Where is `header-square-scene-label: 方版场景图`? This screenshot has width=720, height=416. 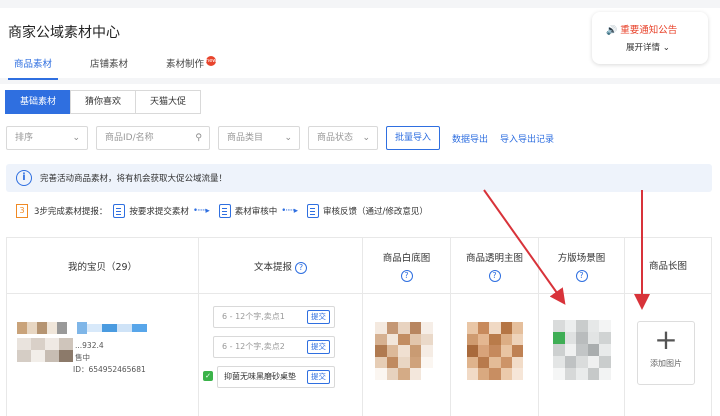 header-square-scene-label: 方版场景图 is located at coordinates (581, 258).